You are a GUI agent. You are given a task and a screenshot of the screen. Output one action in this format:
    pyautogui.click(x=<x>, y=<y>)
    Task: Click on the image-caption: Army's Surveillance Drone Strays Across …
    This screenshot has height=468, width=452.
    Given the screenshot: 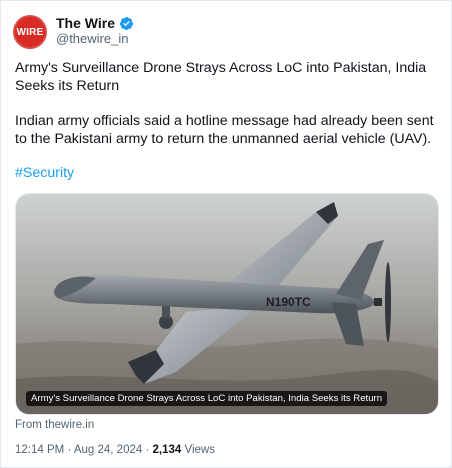 What is the action you would take?
    pyautogui.click(x=207, y=398)
    